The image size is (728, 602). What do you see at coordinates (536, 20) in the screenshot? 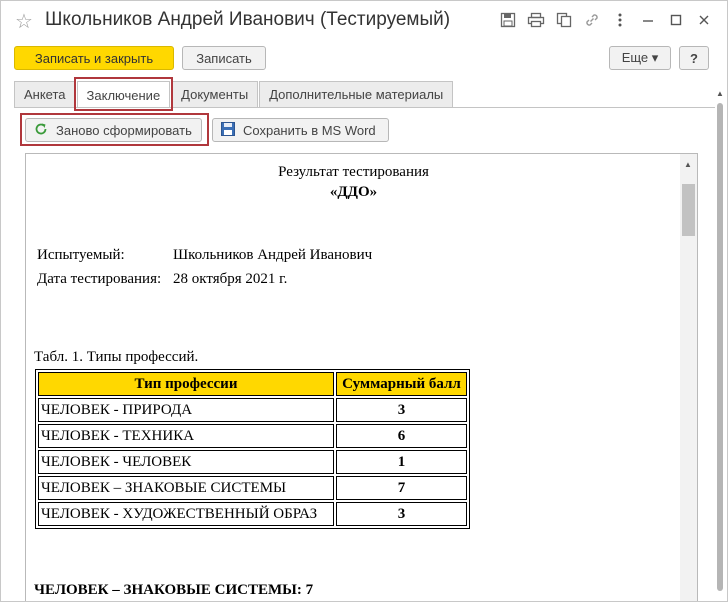
I see `print-icon` at bounding box center [536, 20].